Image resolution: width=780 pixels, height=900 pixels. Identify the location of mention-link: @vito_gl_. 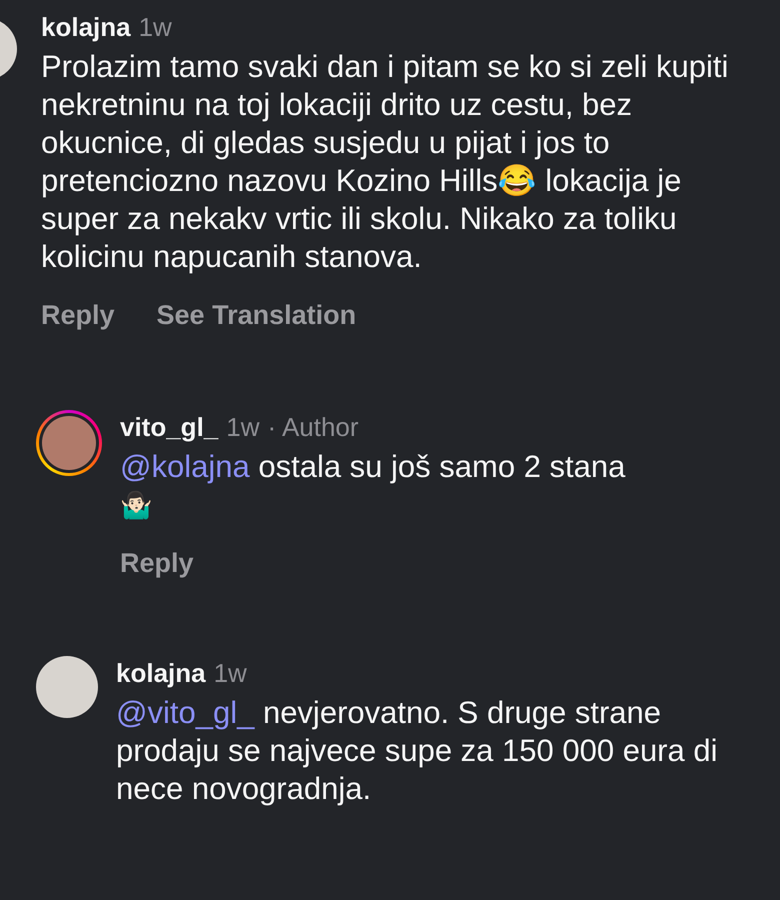
(185, 712).